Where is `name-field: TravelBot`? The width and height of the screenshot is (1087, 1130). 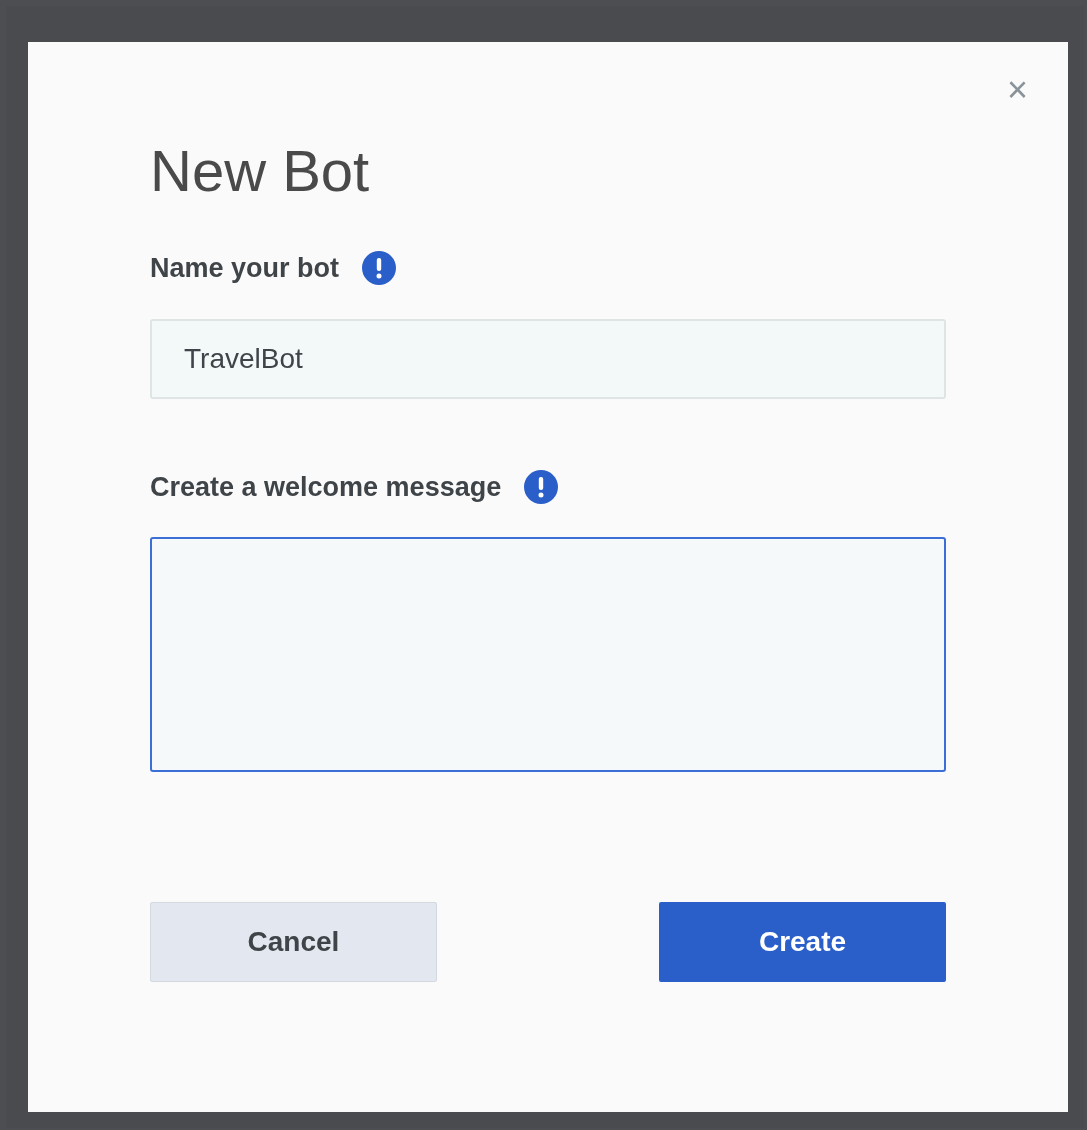
name-field: TravelBot is located at coordinates (548, 358).